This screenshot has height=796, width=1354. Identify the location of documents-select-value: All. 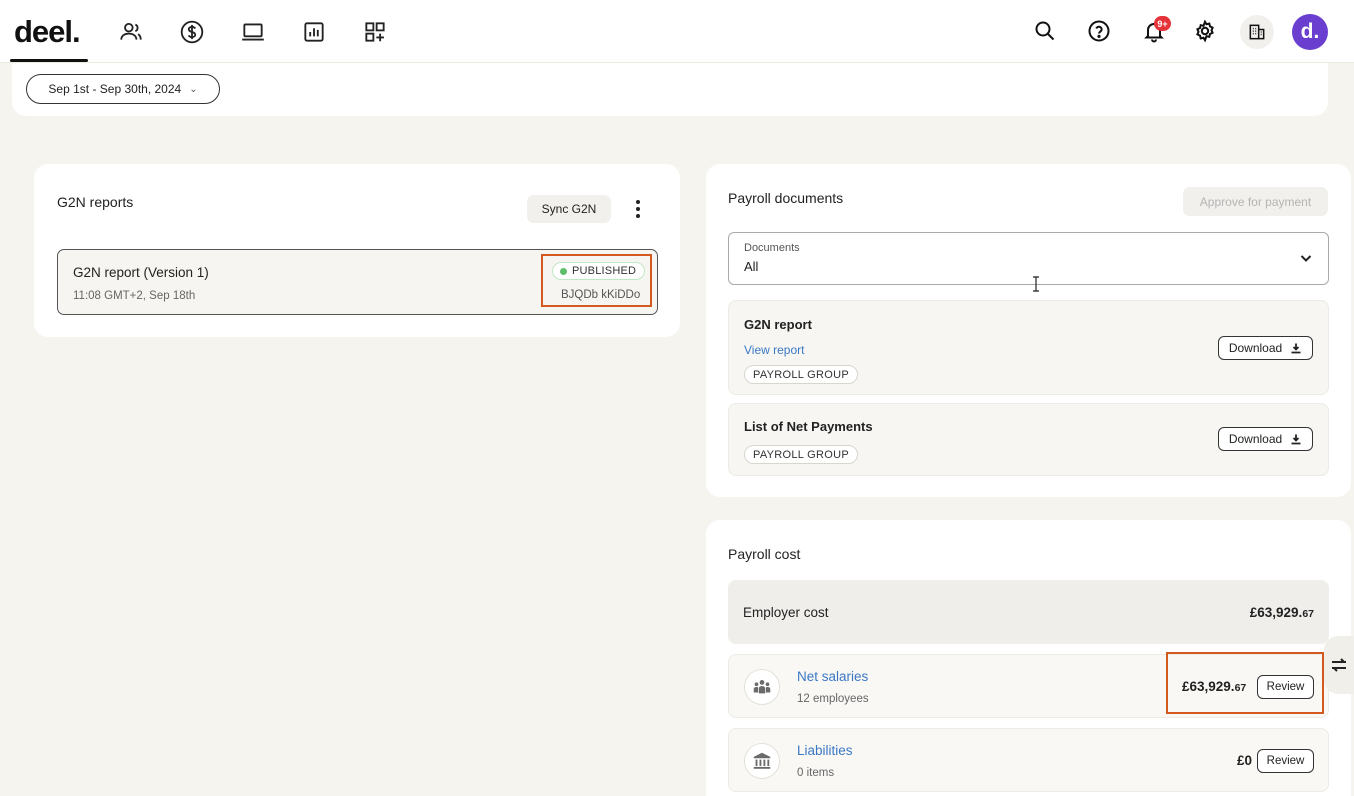
(751, 266).